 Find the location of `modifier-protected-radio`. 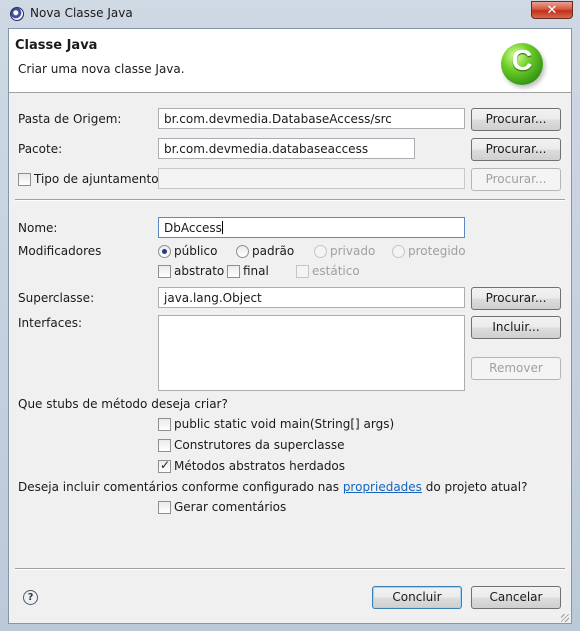

modifier-protected-radio is located at coordinates (398, 251).